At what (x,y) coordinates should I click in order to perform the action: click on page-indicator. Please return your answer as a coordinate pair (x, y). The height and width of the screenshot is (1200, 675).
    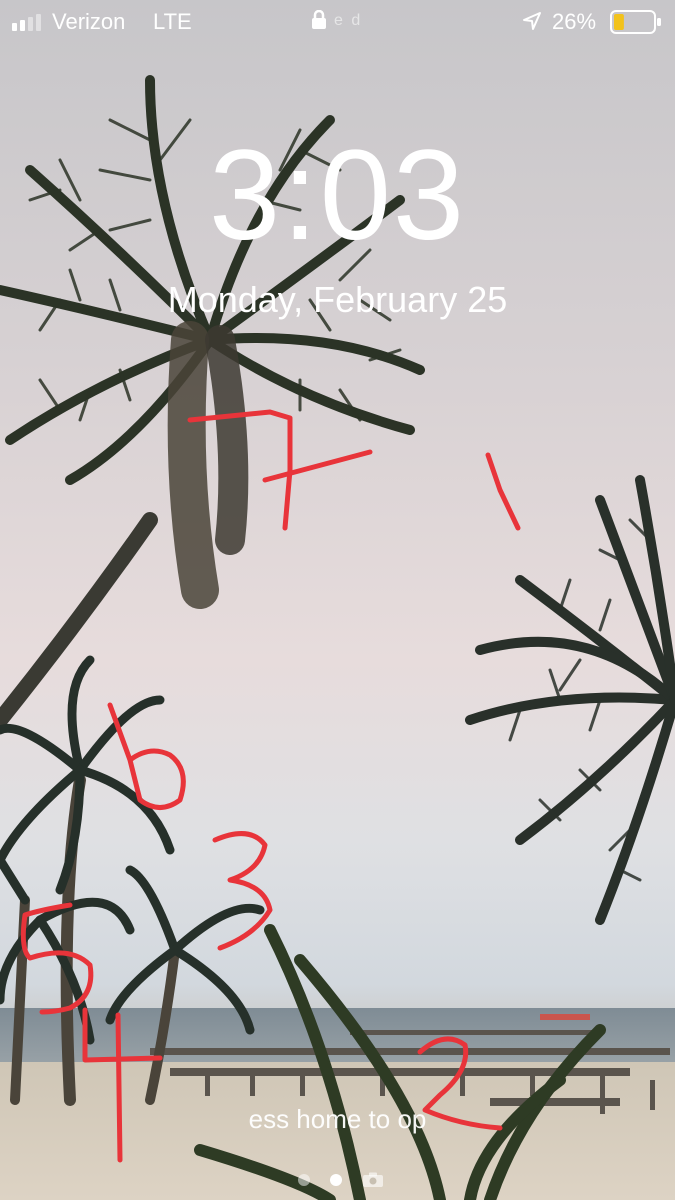
    Looking at the image, I should click on (341, 1180).